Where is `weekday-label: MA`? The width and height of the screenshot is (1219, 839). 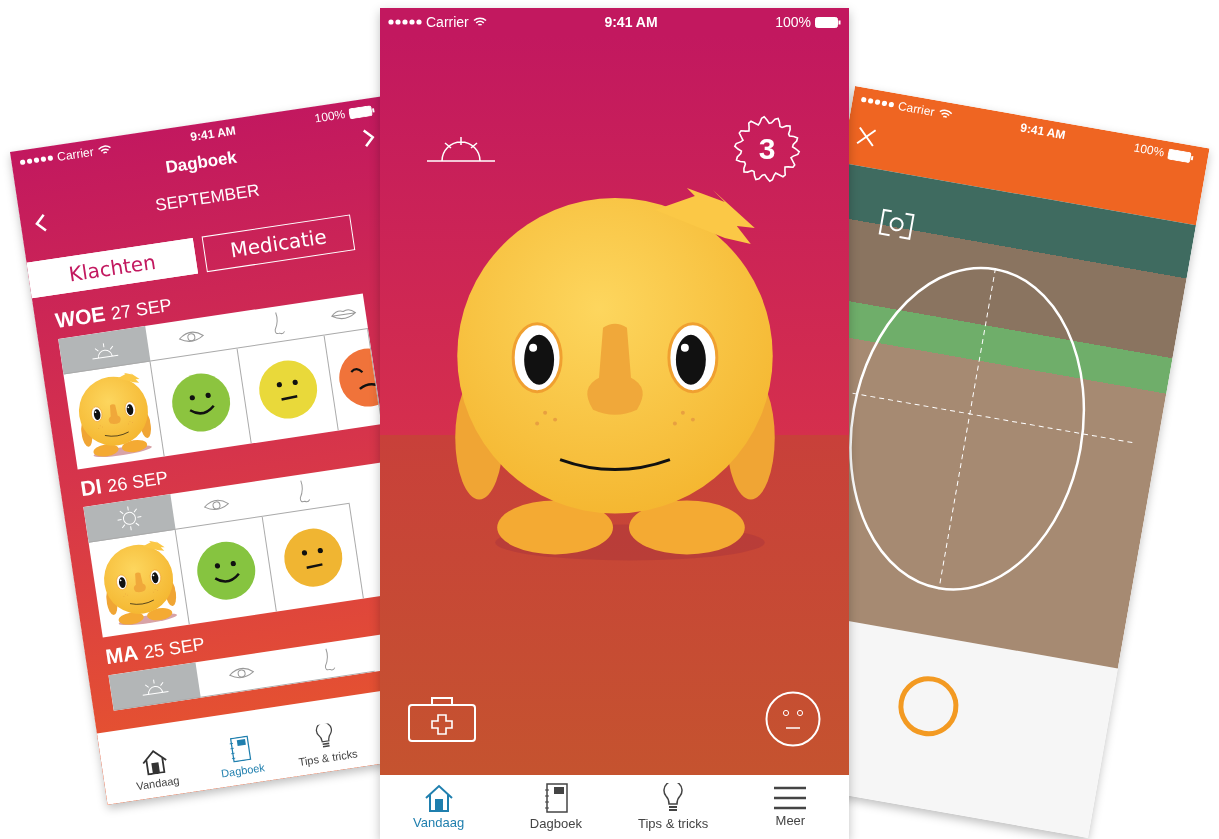 weekday-label: MA is located at coordinates (122, 655).